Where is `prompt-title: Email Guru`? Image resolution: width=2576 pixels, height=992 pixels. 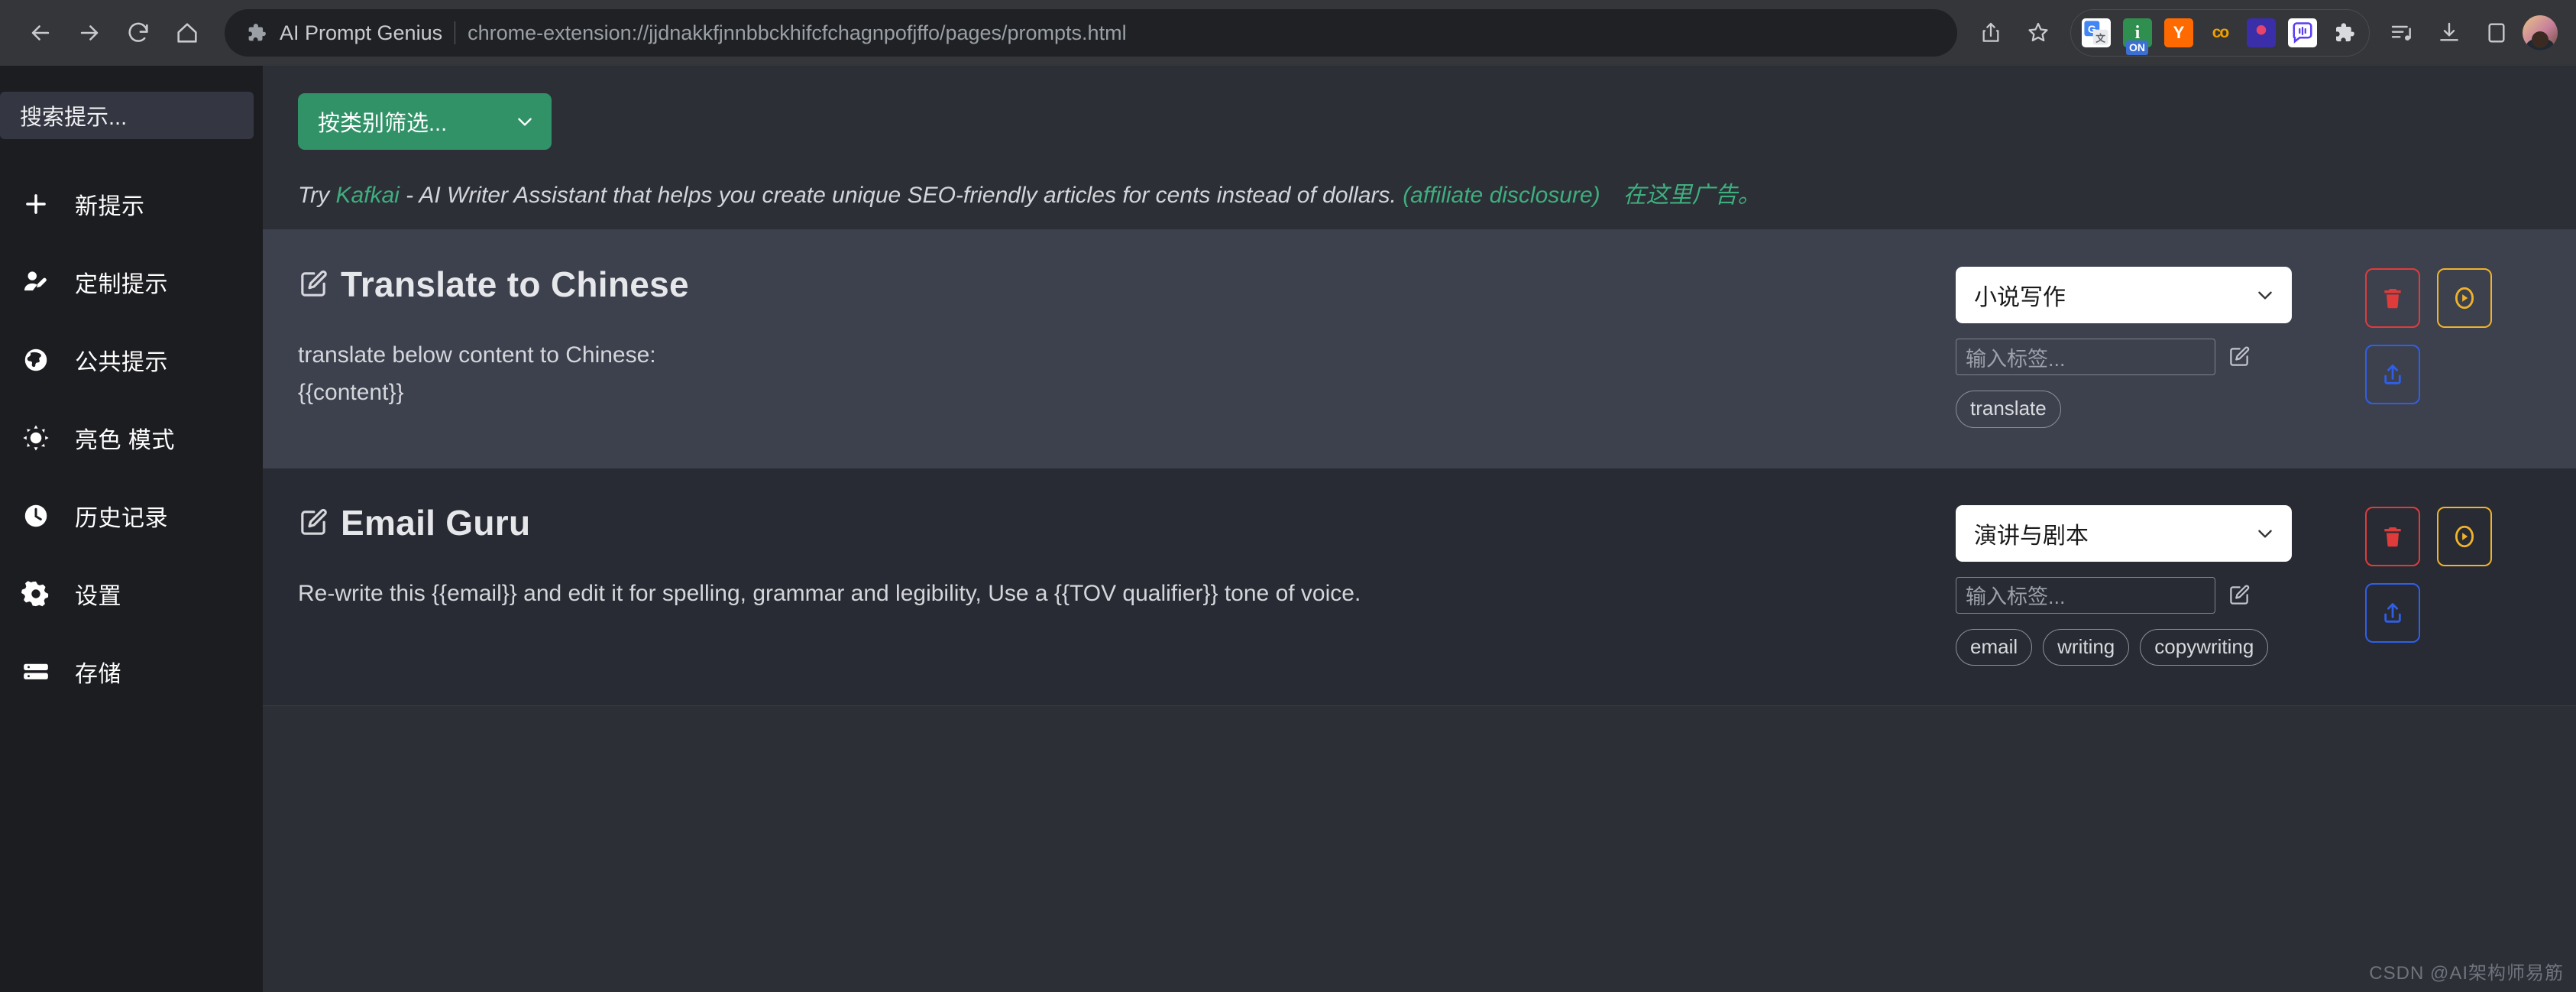 prompt-title: Email Guru is located at coordinates (436, 522).